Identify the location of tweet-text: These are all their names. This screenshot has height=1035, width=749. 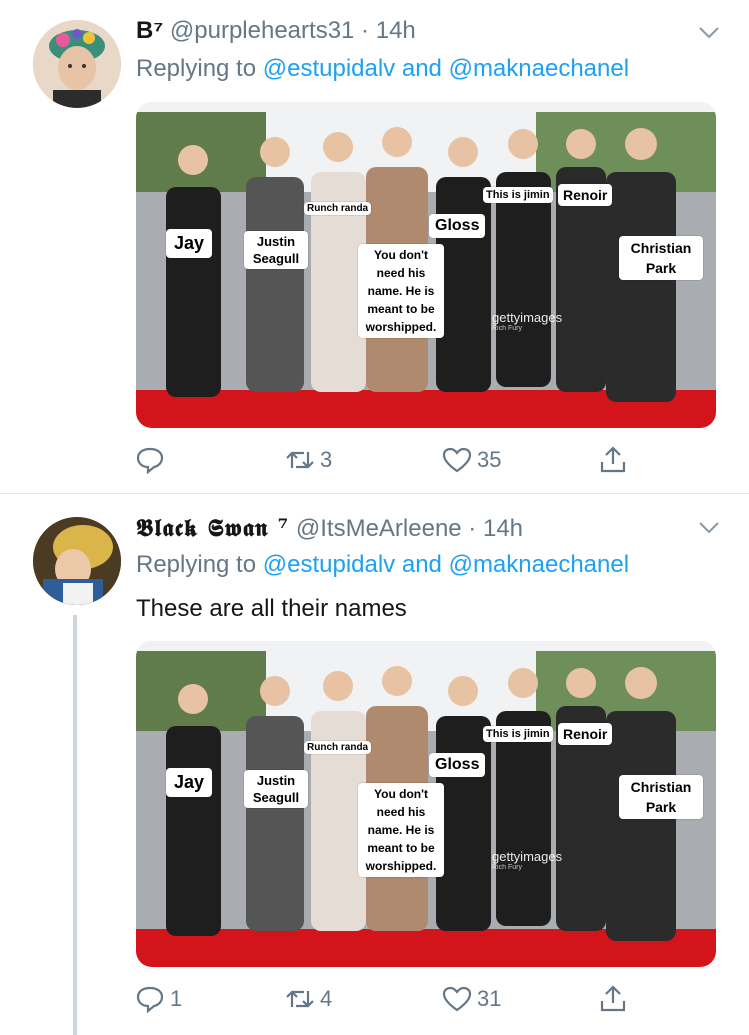
(271, 608).